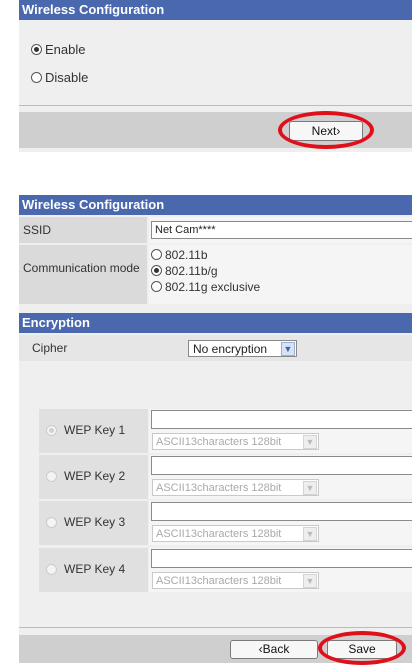 The height and width of the screenshot is (665, 412). I want to click on wep-key-label-cell: WEP Key 3, so click(93, 523).